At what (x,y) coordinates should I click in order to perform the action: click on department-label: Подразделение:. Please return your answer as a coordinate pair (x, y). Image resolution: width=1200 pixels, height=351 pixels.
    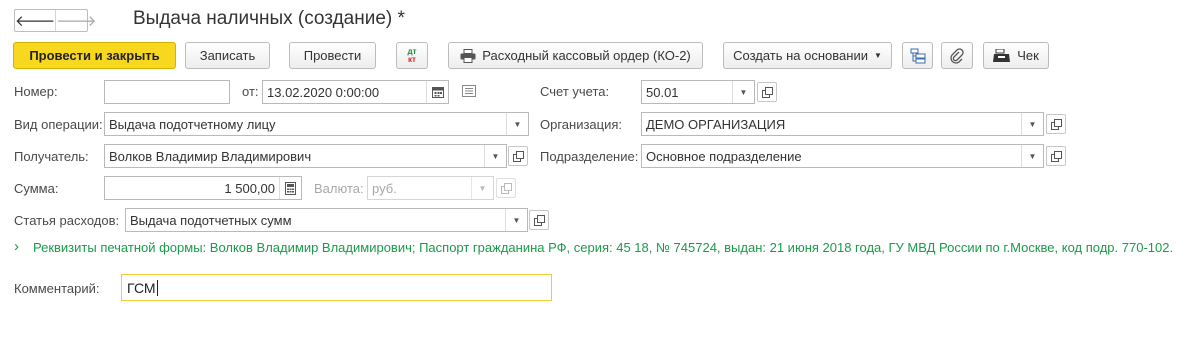
    Looking at the image, I should click on (589, 156).